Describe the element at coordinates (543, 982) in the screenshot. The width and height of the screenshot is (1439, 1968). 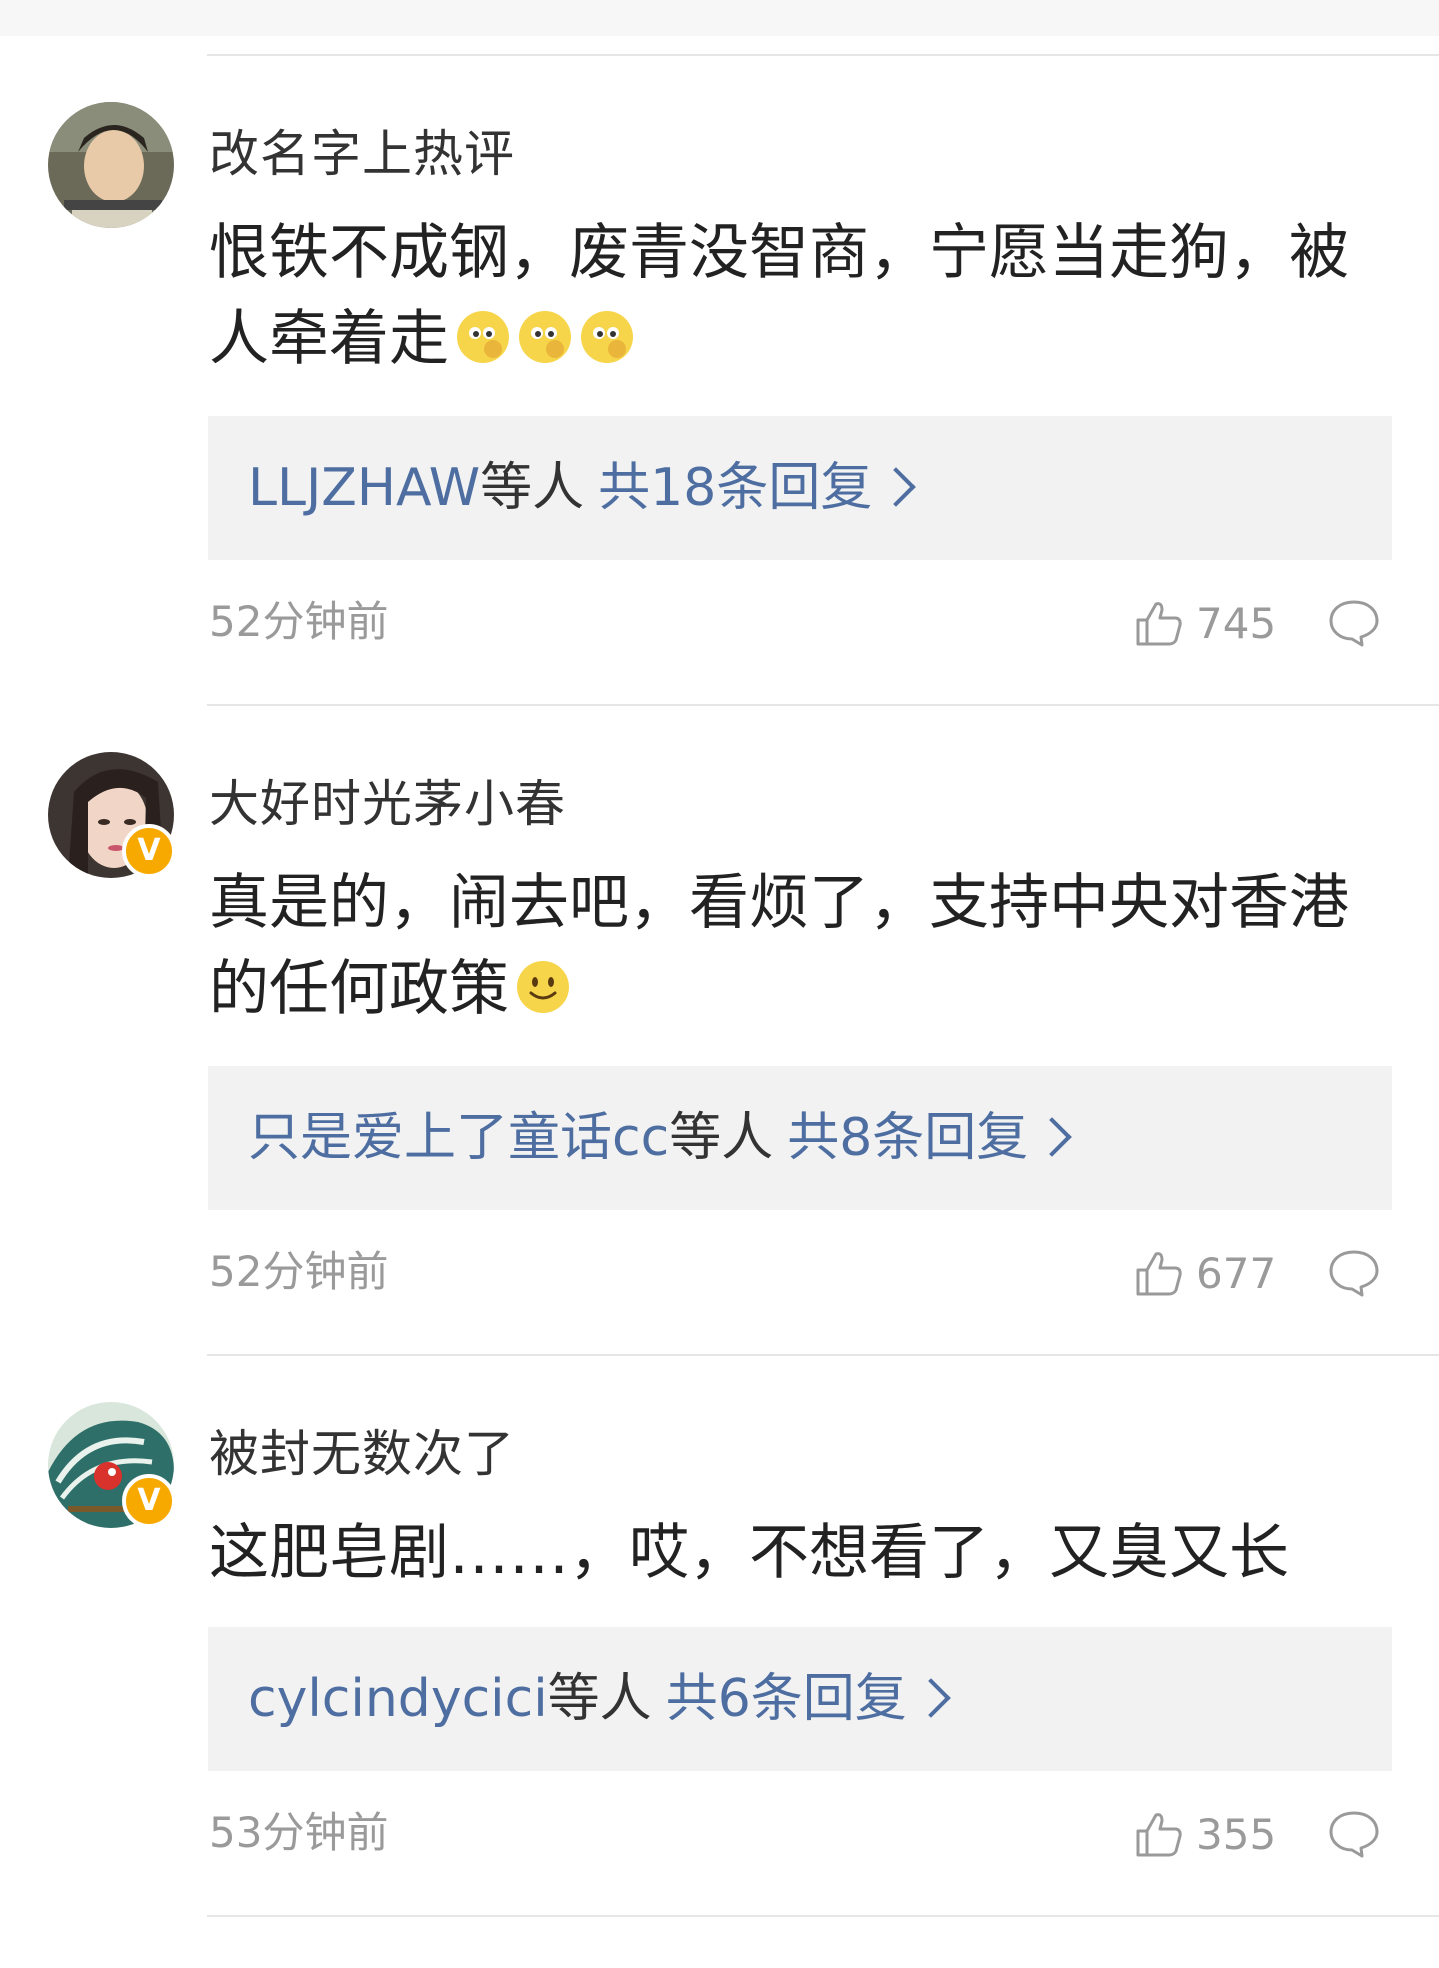
I see `smile-emoji-icon` at that location.